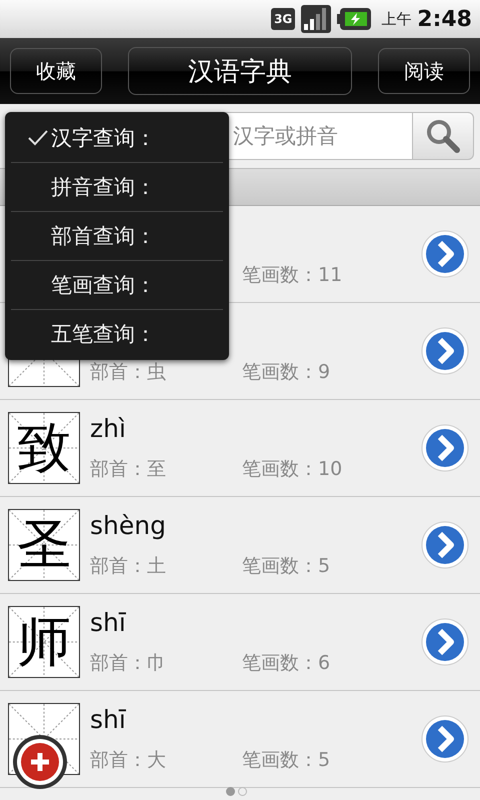 This screenshot has width=480, height=800. I want to click on search-button, so click(443, 136).